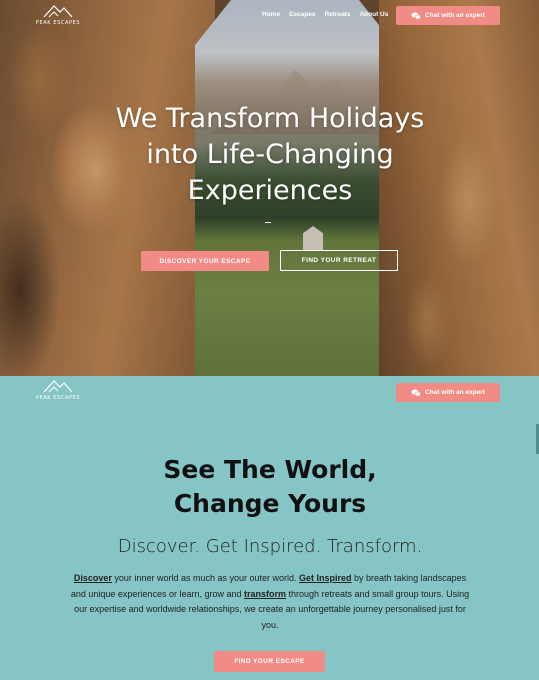  Describe the element at coordinates (373, 14) in the screenshot. I see `nav-item-about-us: About Us` at that location.